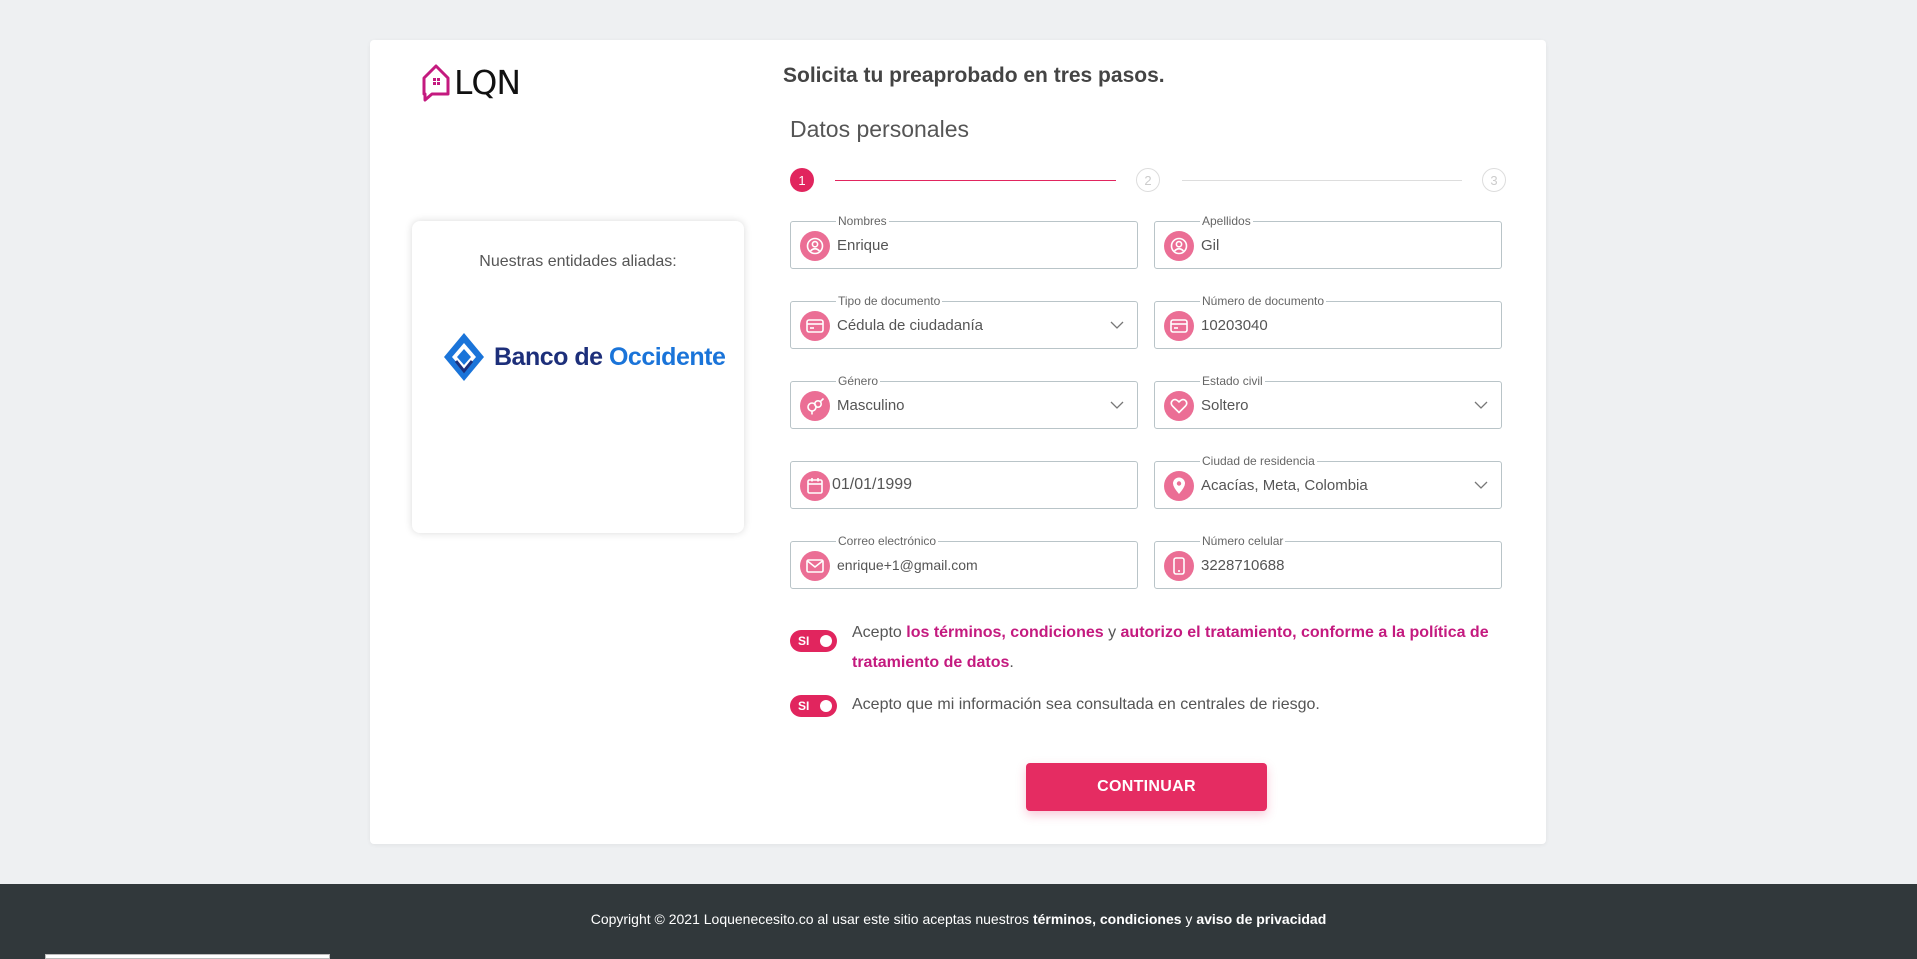  What do you see at coordinates (1148, 180) in the screenshot?
I see `step-2: 2` at bounding box center [1148, 180].